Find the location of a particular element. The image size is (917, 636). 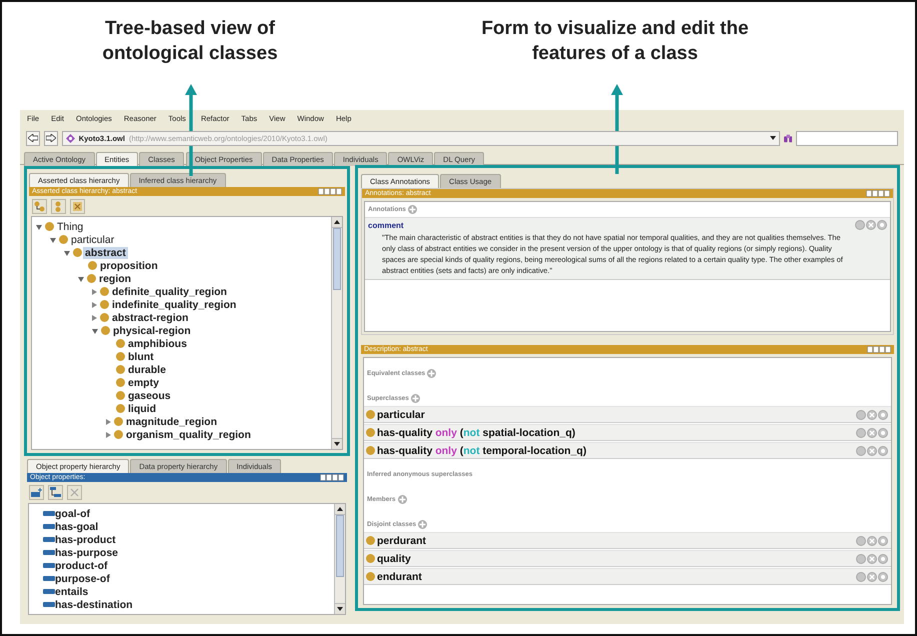

subproperty-icon is located at coordinates (55, 492).